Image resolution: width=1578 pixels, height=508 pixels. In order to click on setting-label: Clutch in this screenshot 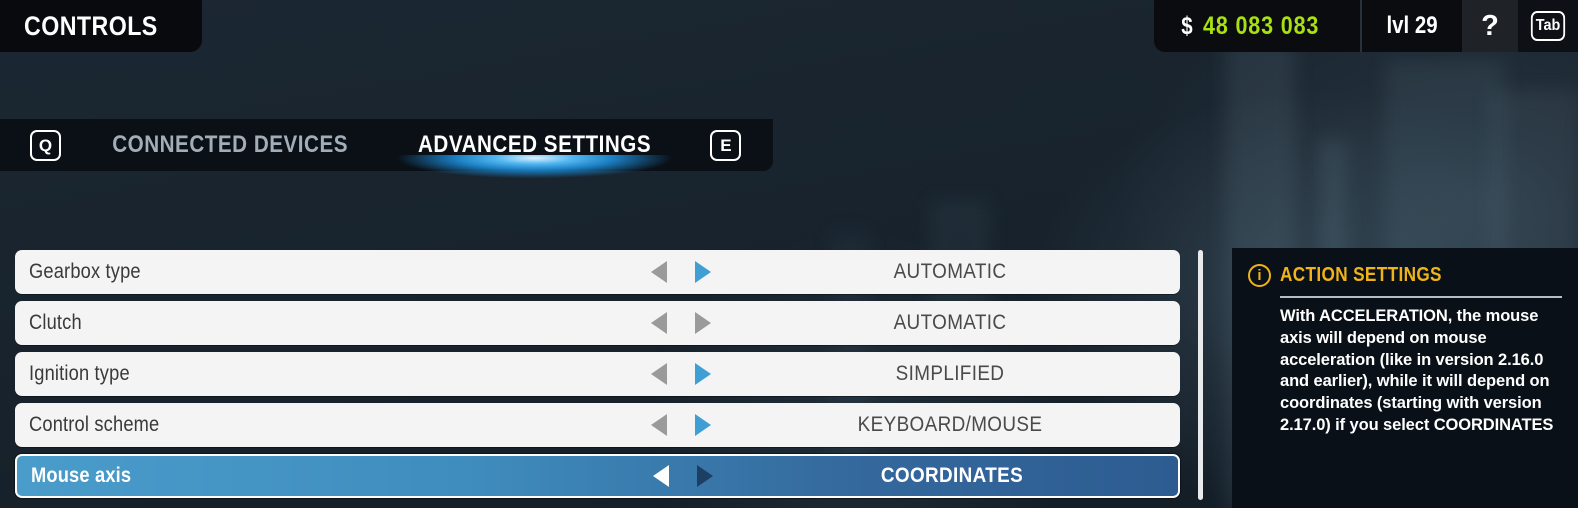, I will do `click(55, 322)`.